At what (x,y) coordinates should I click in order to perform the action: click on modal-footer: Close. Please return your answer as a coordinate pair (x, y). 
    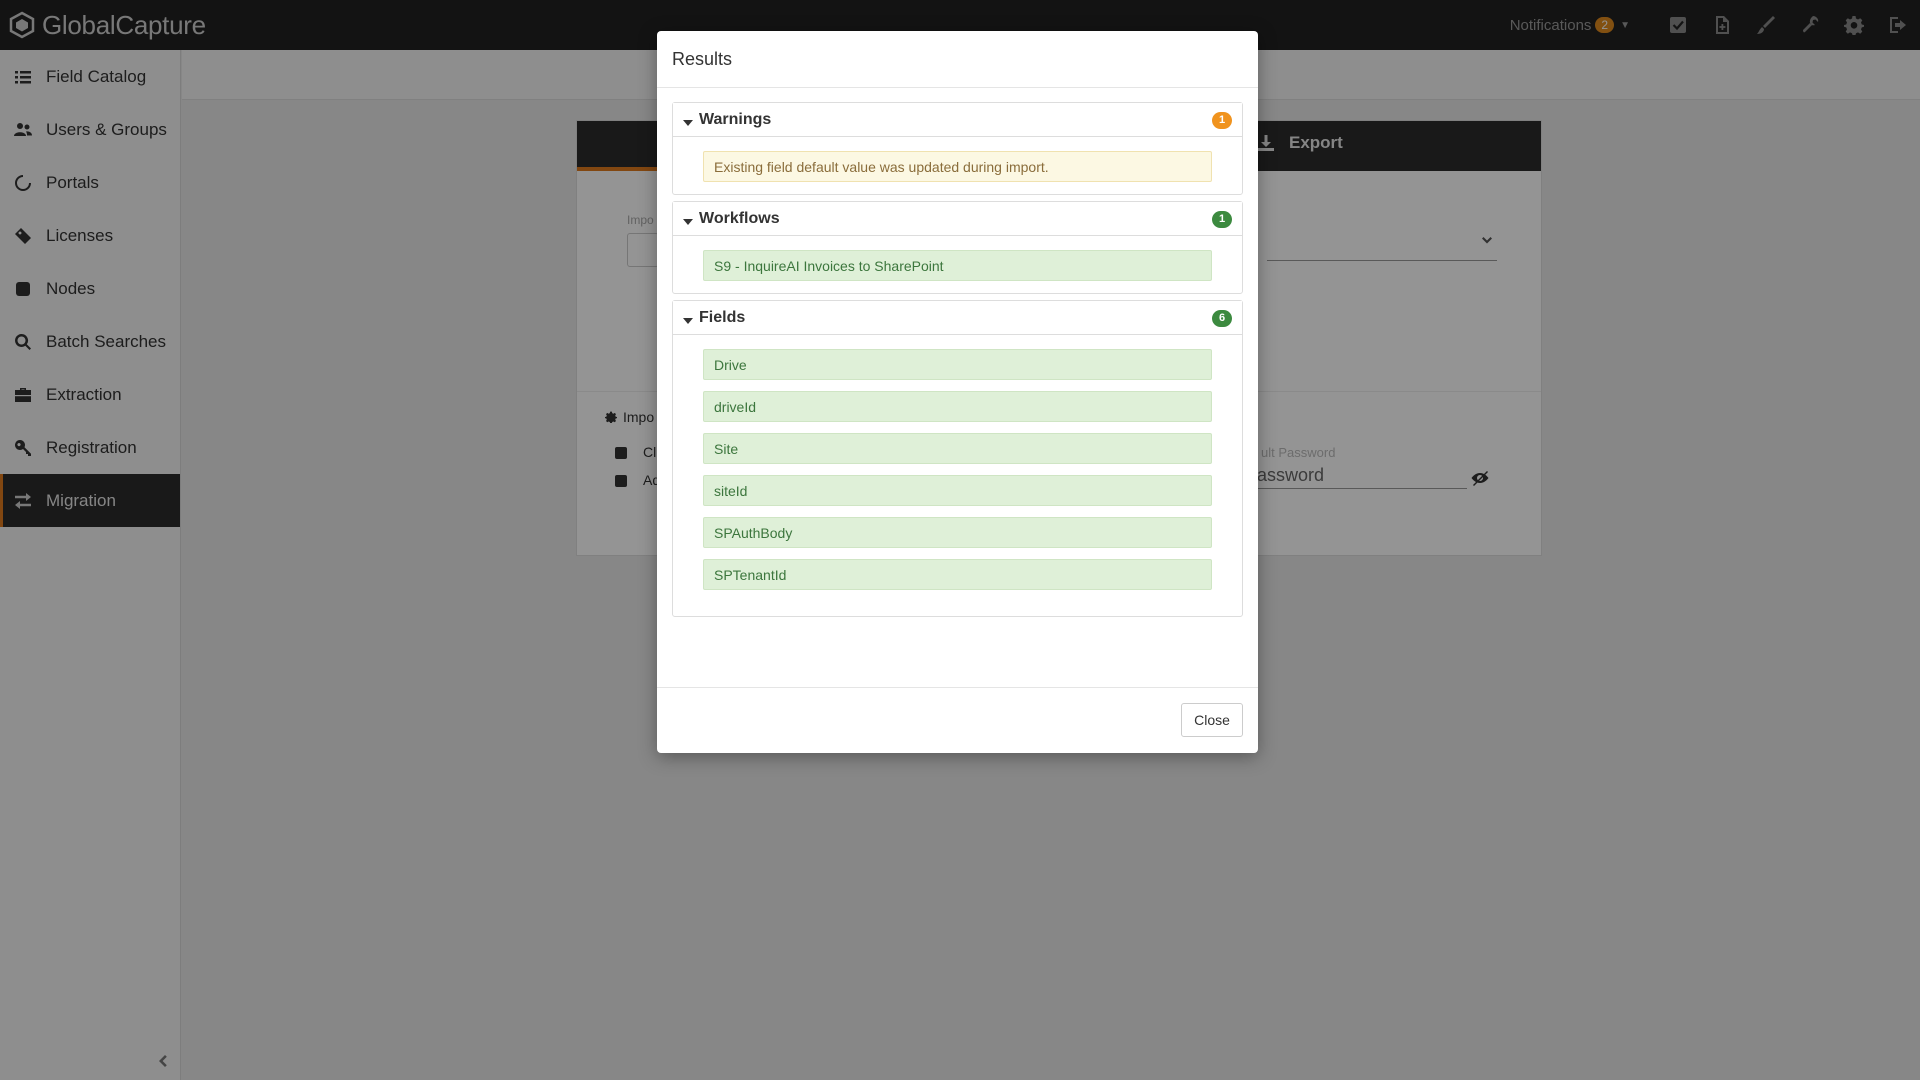
    Looking at the image, I should click on (957, 720).